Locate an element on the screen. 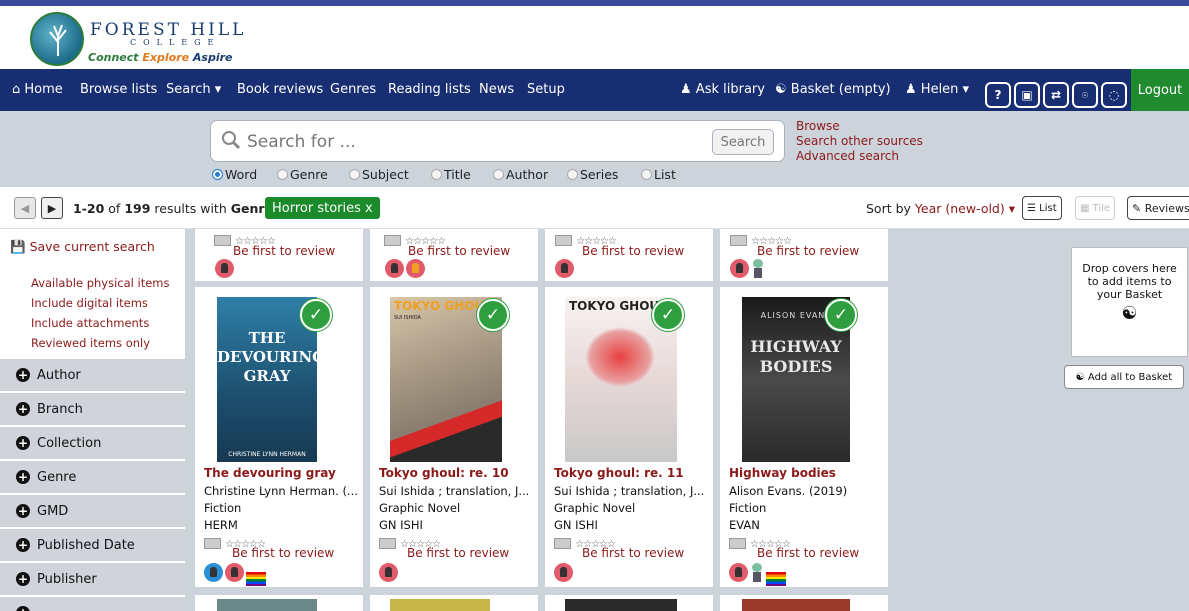 Image resolution: width=1189 pixels, height=611 pixels. results-count: 1-20 of 199 results with Genre = is located at coordinates (180, 208).